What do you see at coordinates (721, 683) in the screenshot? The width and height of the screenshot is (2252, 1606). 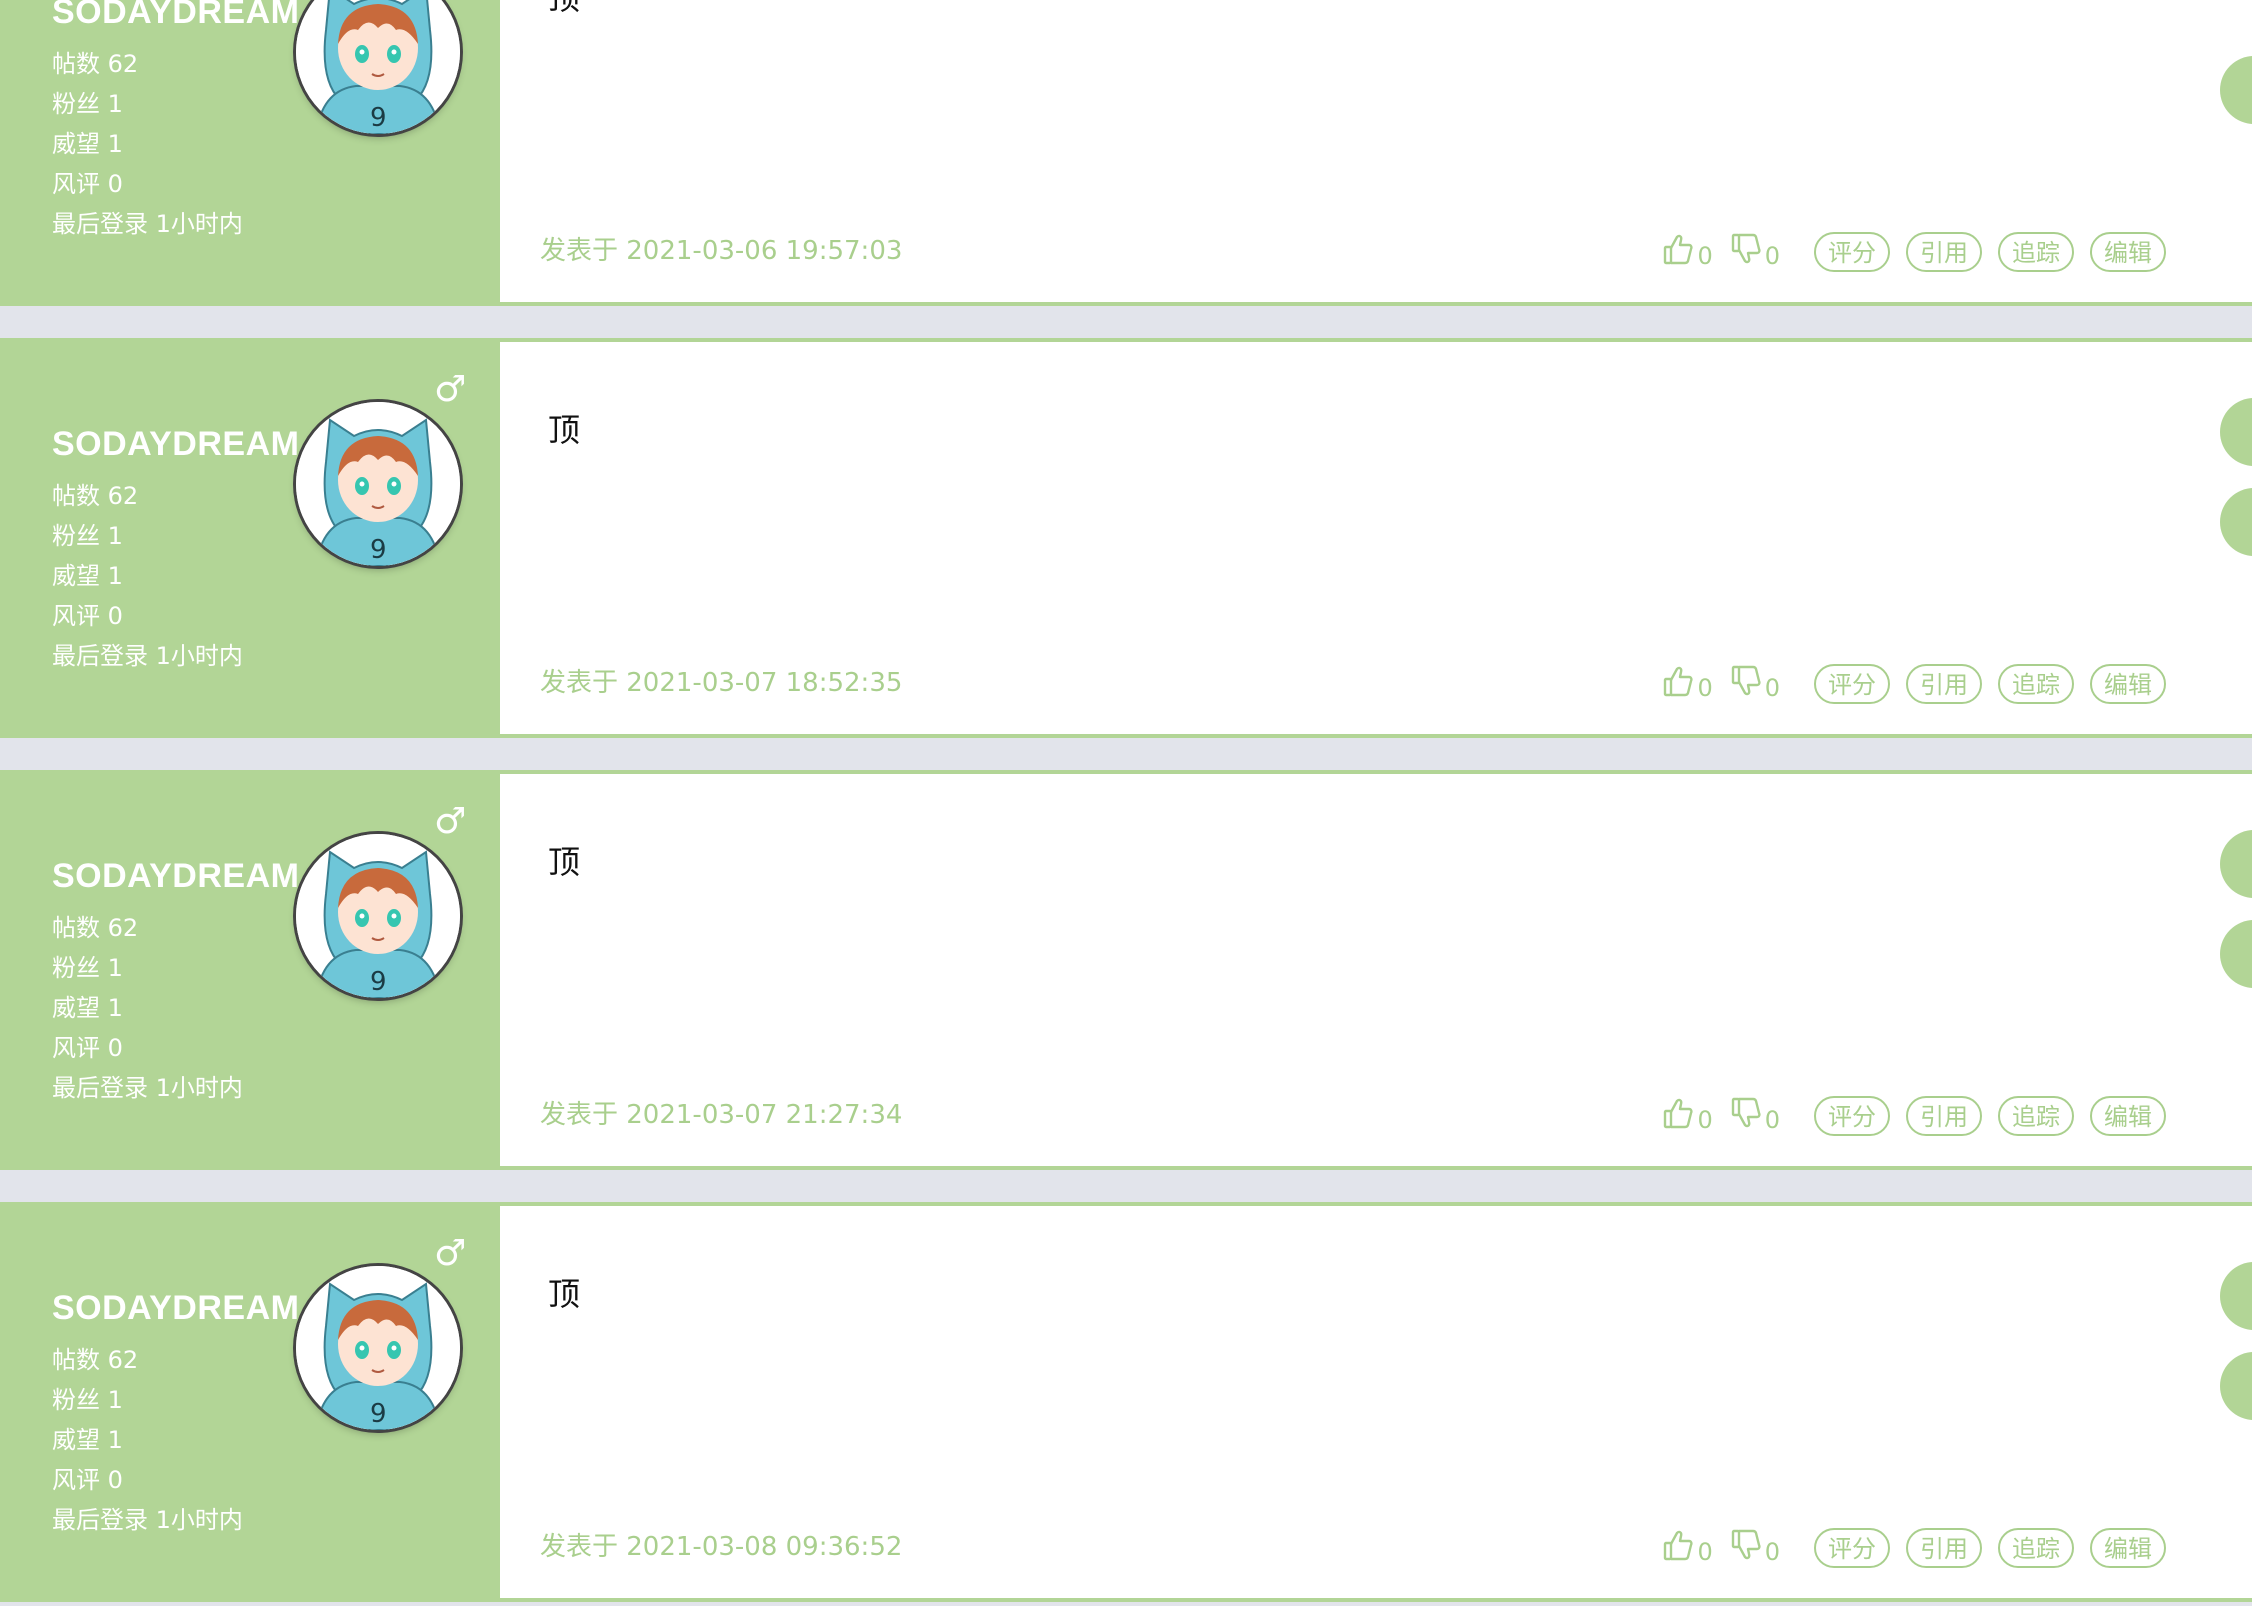 I see `post-date: 发表于 2021-03-07 18:52:35` at bounding box center [721, 683].